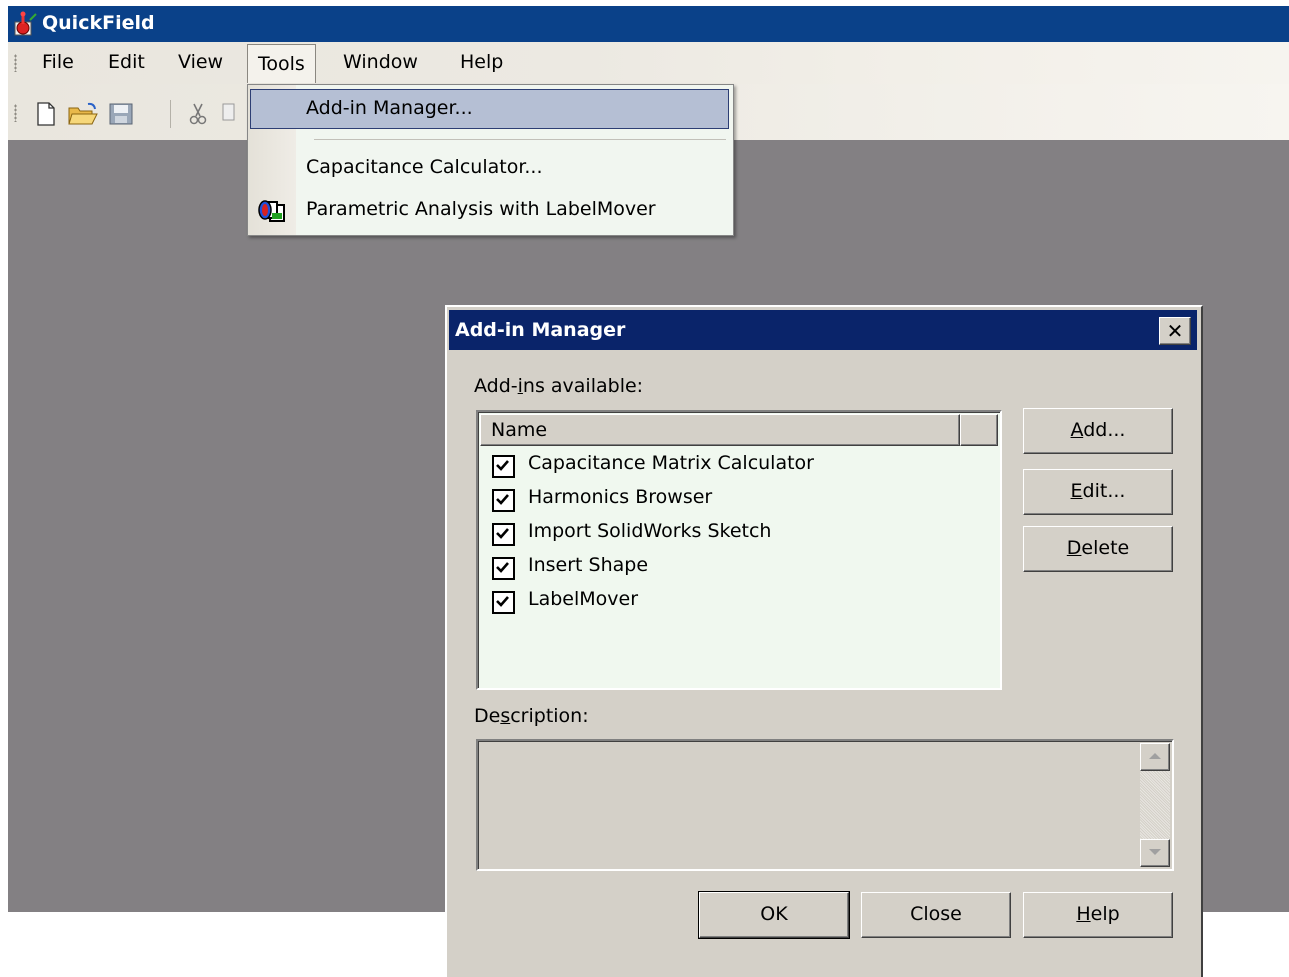  What do you see at coordinates (481, 209) in the screenshot?
I see `menu-item-parametric-analysis: Parametric Analysis with LabelMover` at bounding box center [481, 209].